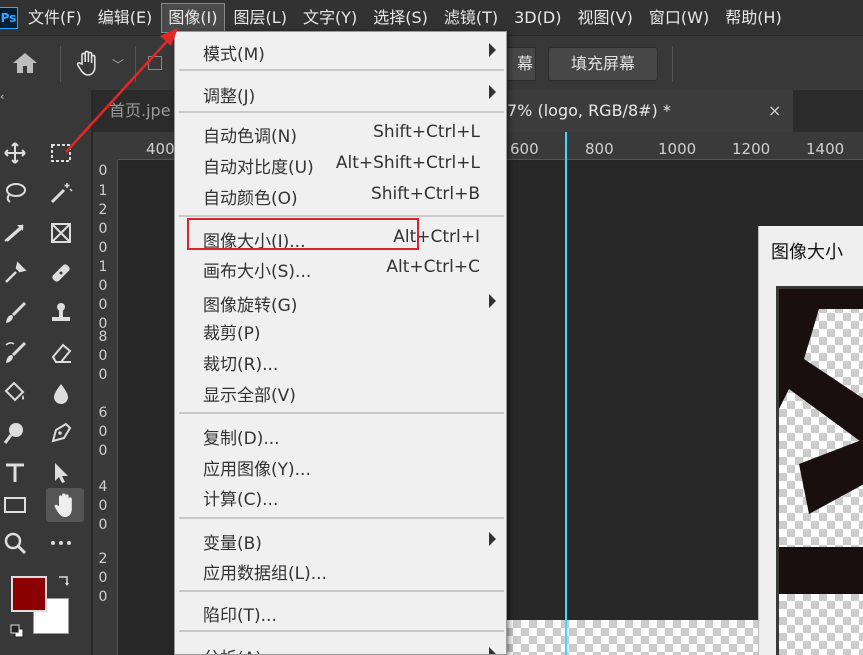  I want to click on frame-tool-icon, so click(61, 233).